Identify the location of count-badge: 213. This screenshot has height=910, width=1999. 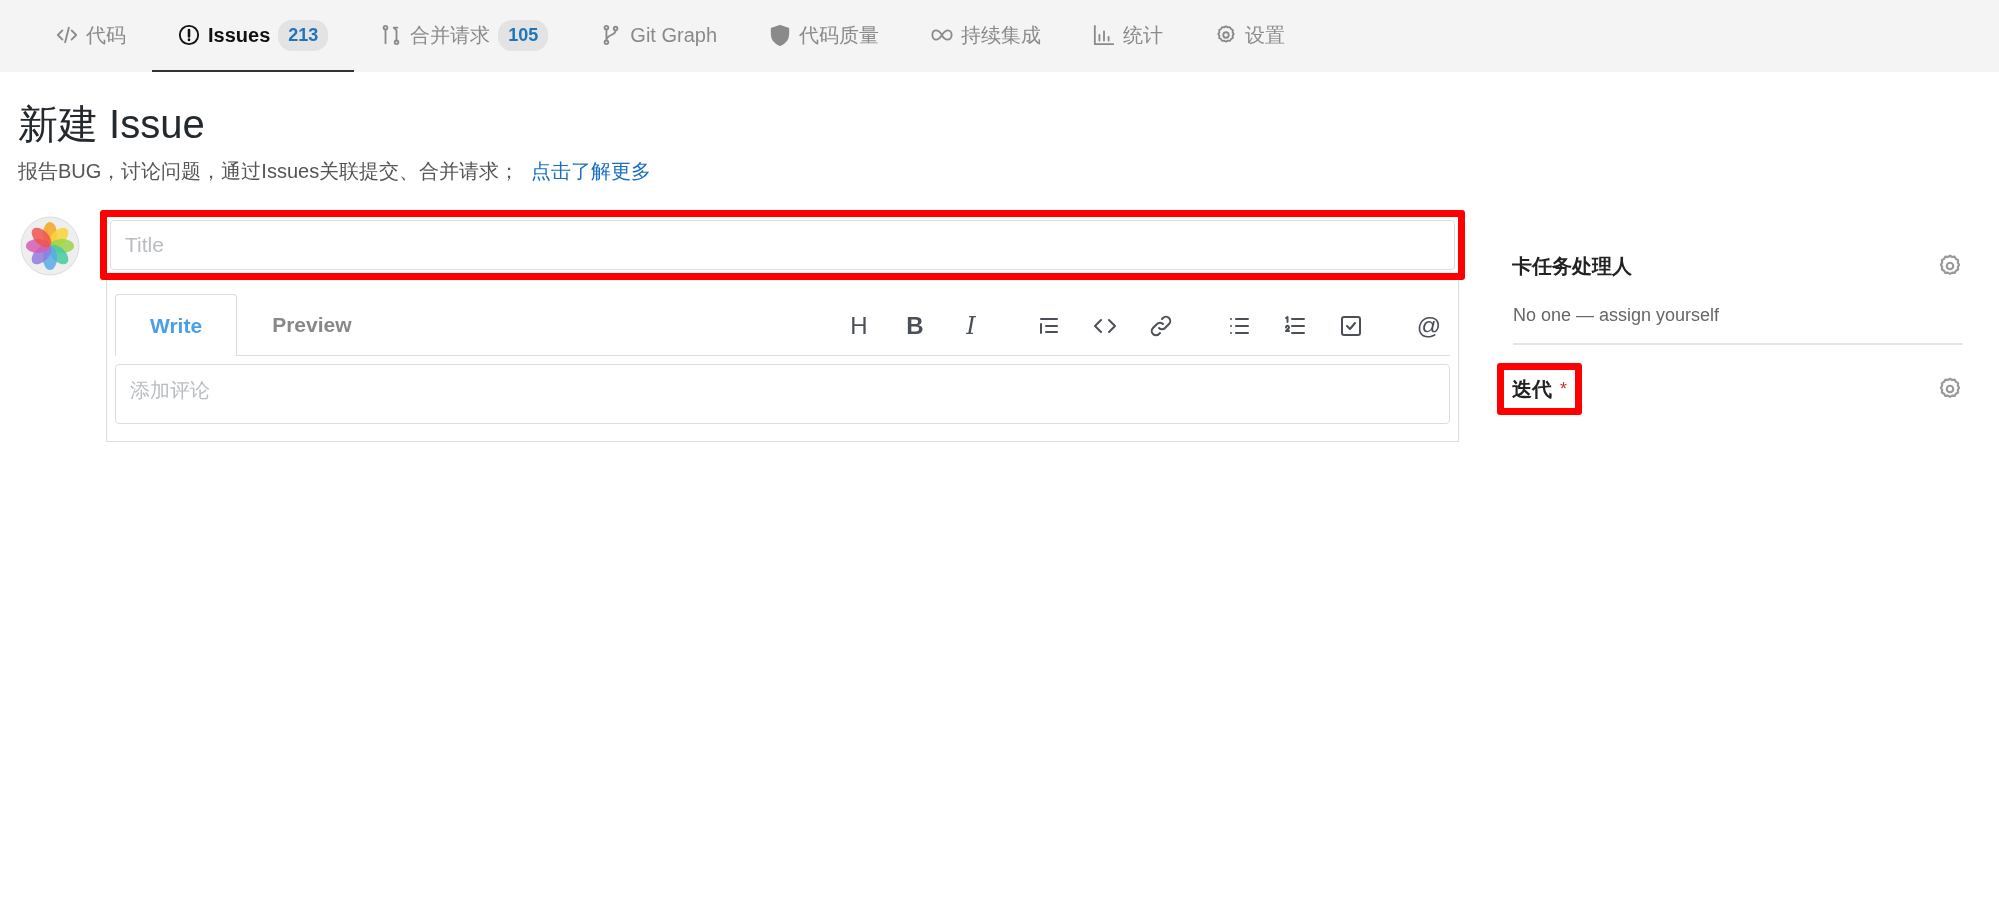
(303, 35).